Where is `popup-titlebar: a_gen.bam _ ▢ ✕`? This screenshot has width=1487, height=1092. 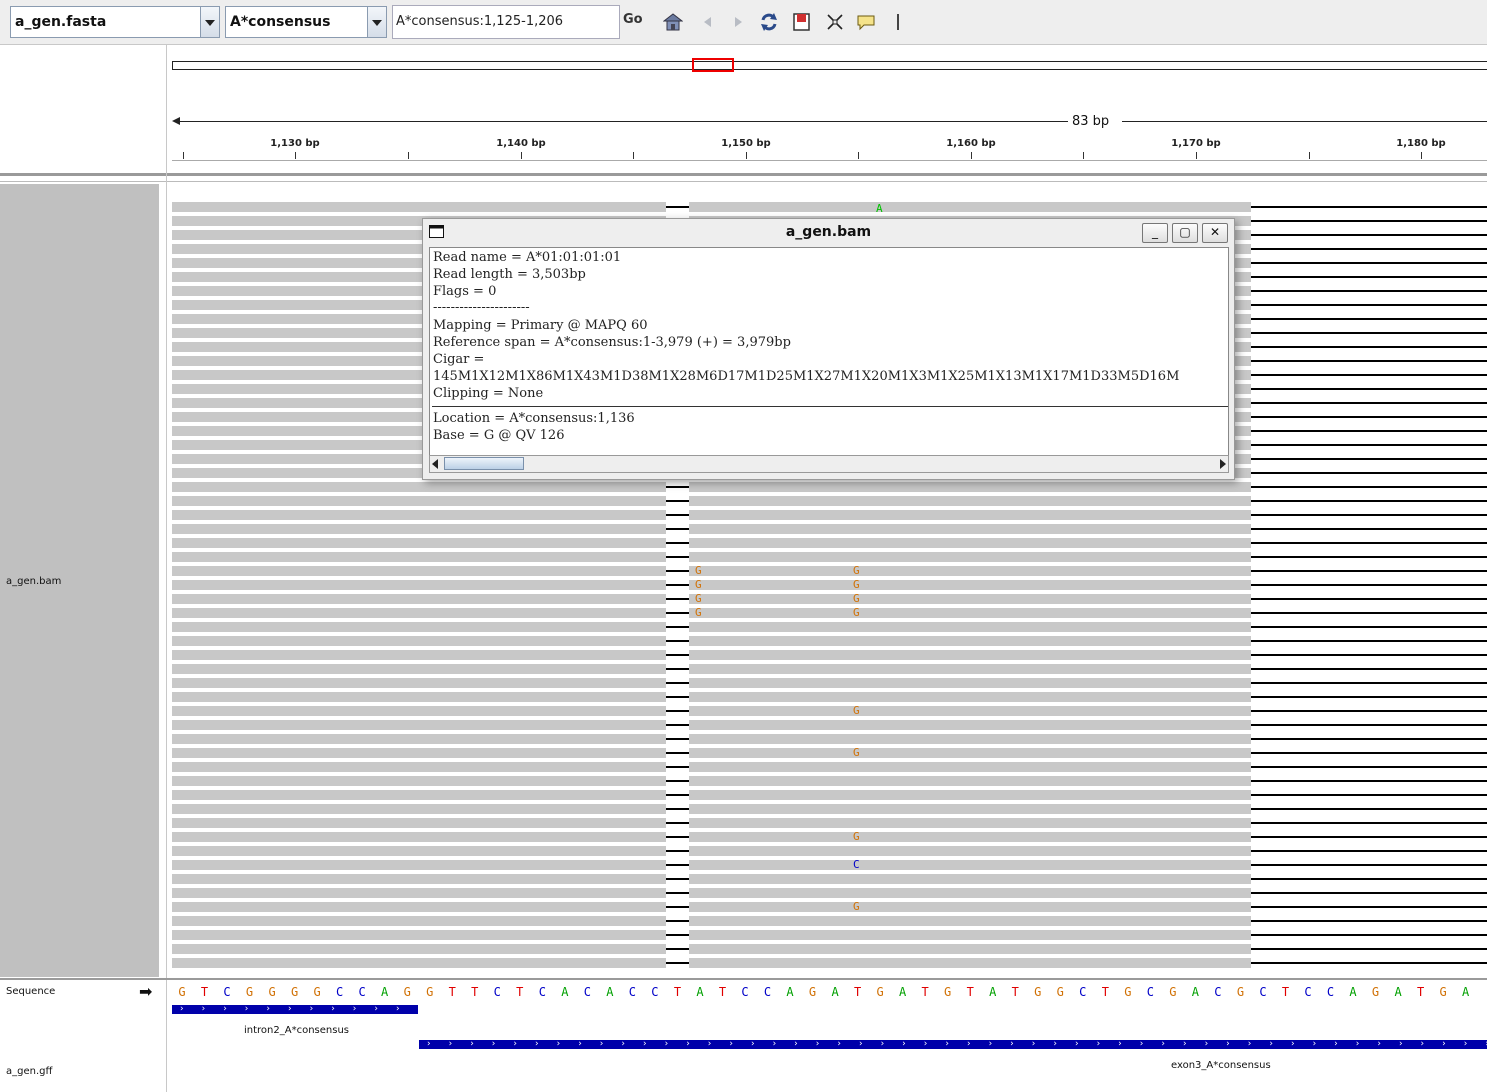 popup-titlebar: a_gen.bam _ ▢ ✕ is located at coordinates (828, 232).